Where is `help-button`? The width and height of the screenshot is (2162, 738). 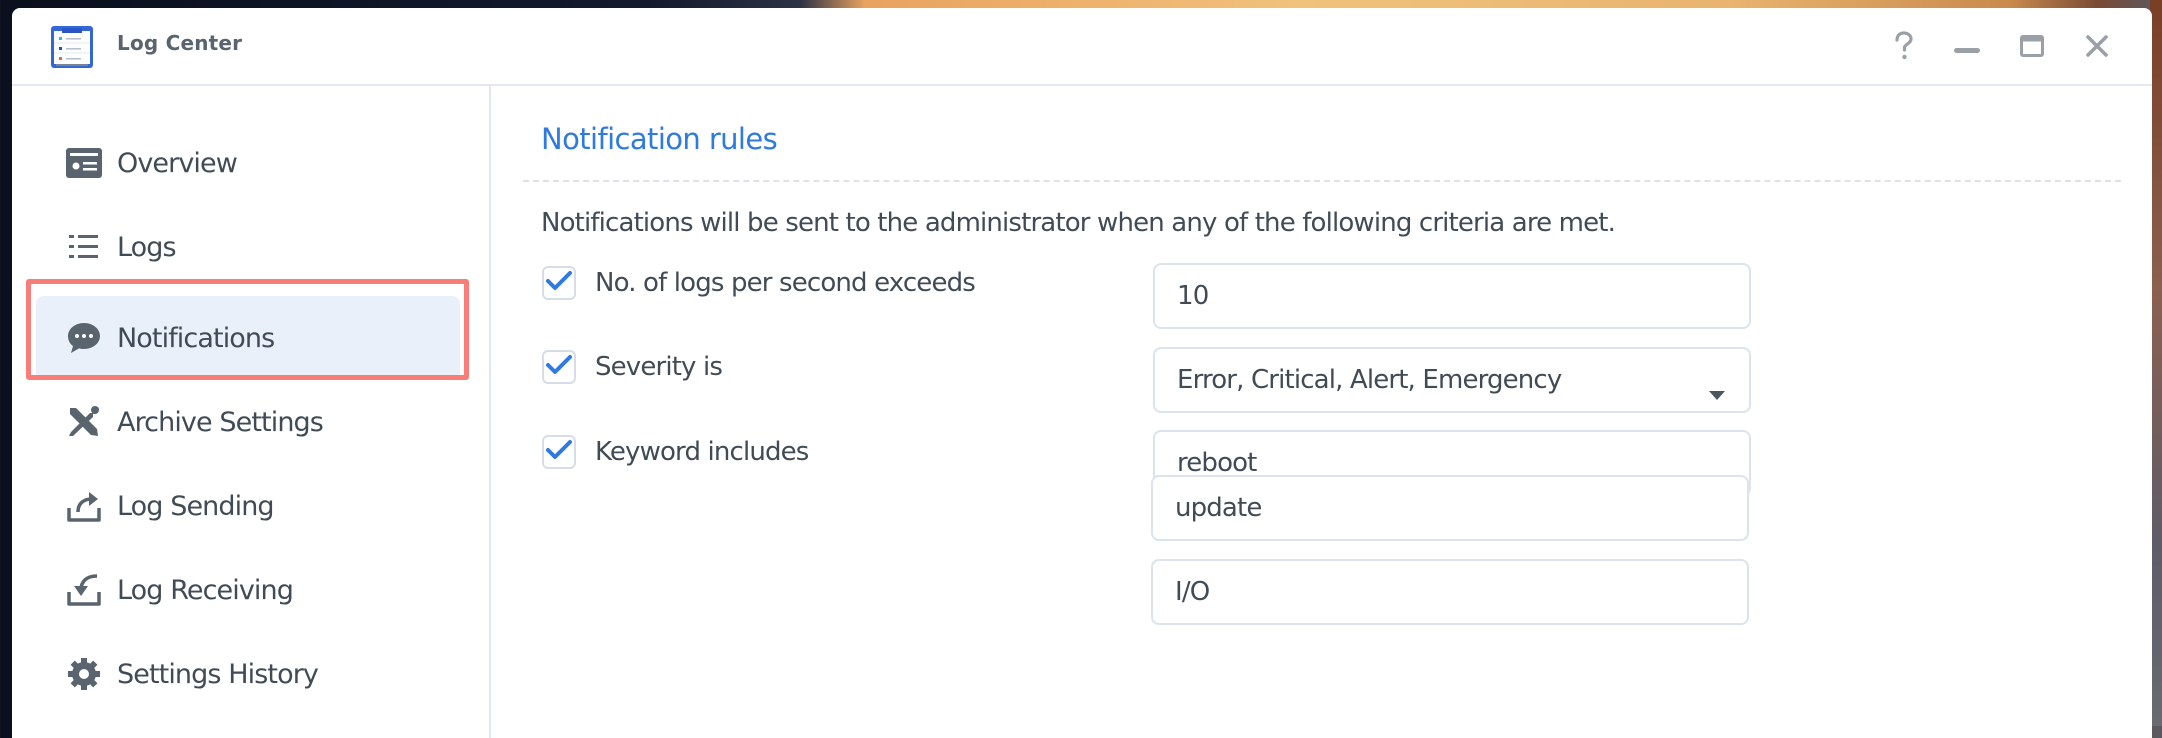
help-button is located at coordinates (1904, 48).